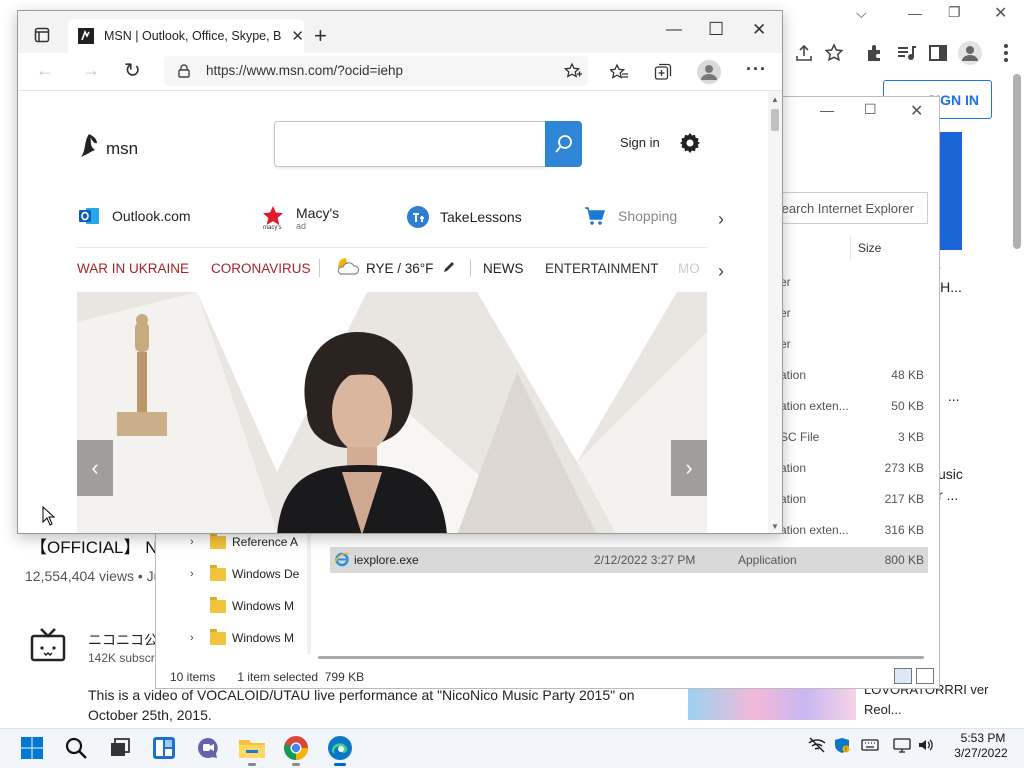  What do you see at coordinates (386, 560) in the screenshot?
I see `file-name: iexplore.exe` at bounding box center [386, 560].